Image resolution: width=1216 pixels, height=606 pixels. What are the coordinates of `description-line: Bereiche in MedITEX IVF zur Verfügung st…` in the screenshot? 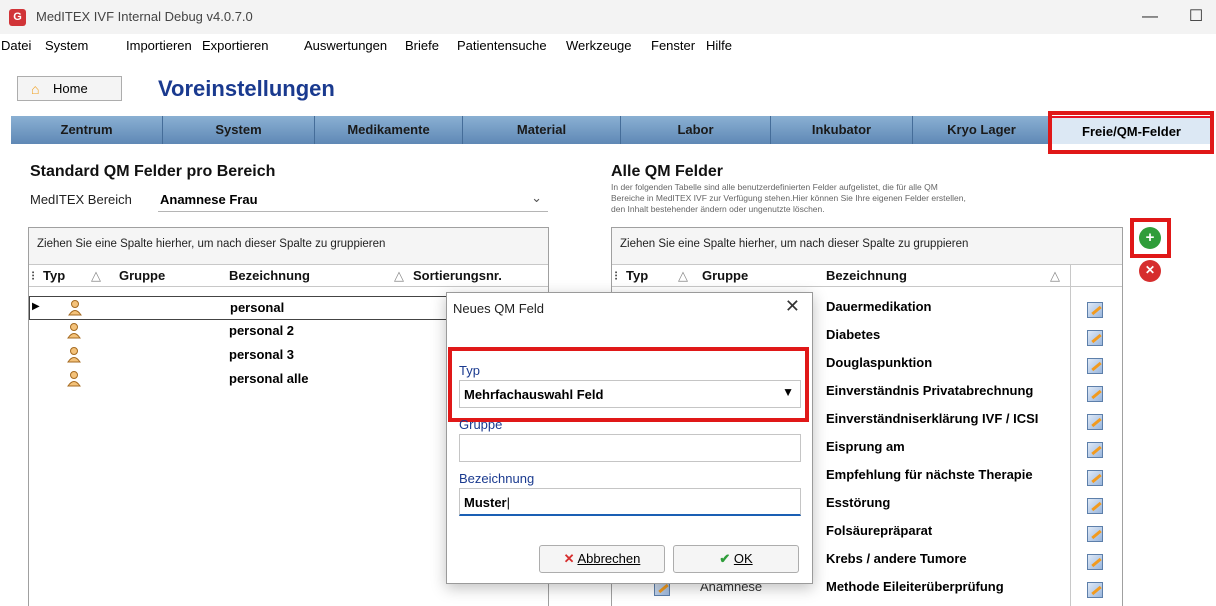 It's located at (788, 198).